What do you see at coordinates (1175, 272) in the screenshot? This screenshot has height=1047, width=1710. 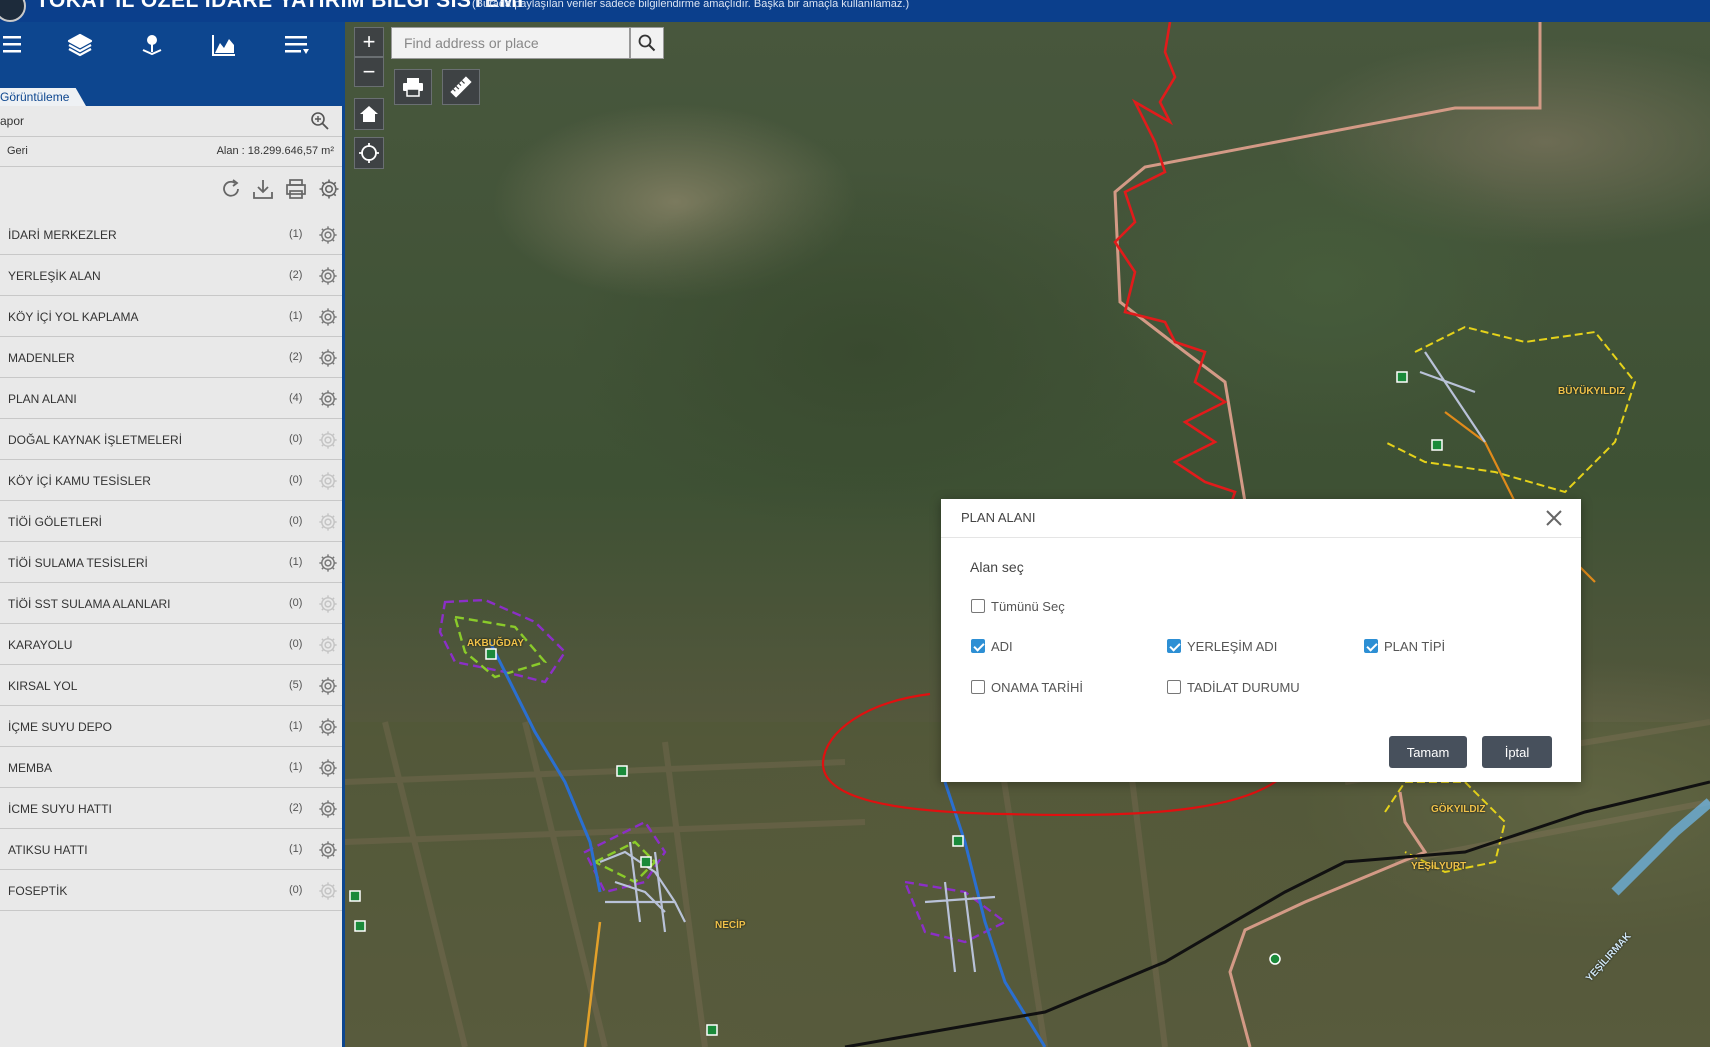 I see `province-boundary` at bounding box center [1175, 272].